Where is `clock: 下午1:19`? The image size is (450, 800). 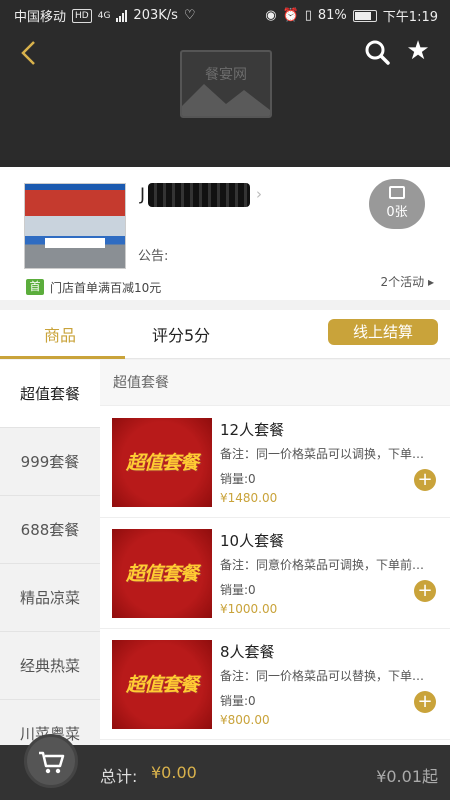 clock: 下午1:19 is located at coordinates (410, 17).